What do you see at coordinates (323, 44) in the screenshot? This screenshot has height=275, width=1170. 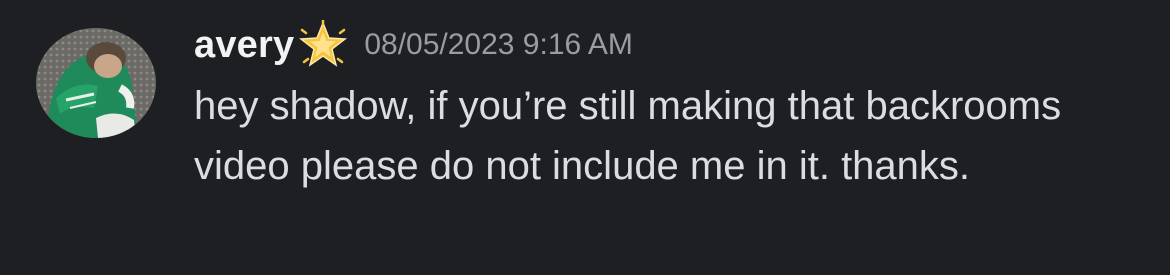 I see `glowing-star-icon` at bounding box center [323, 44].